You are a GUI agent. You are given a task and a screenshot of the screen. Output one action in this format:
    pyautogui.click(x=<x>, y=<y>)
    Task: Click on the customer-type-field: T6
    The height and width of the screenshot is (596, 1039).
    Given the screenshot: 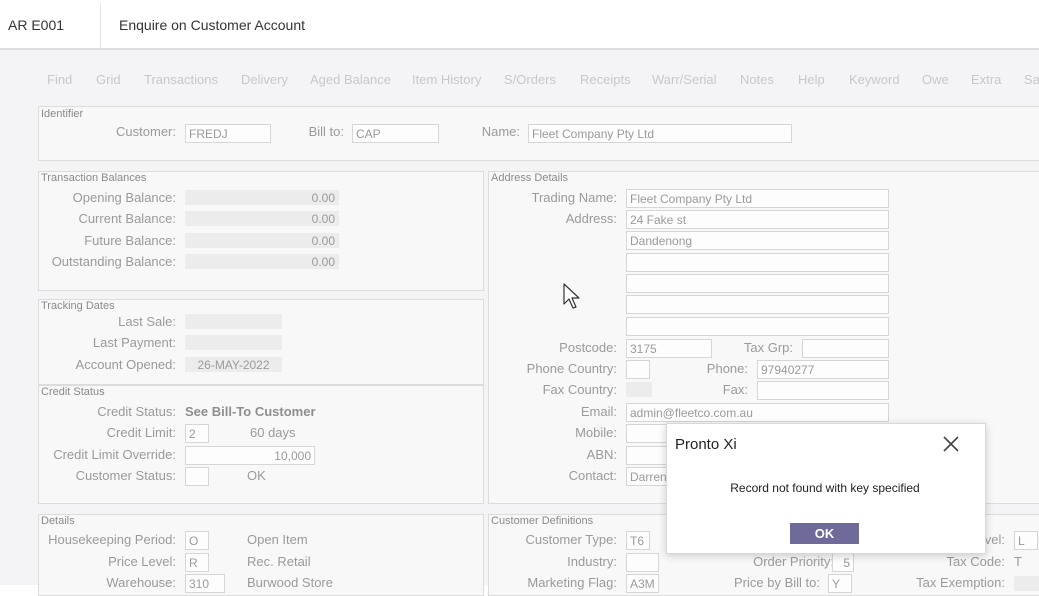 What is the action you would take?
    pyautogui.click(x=638, y=540)
    